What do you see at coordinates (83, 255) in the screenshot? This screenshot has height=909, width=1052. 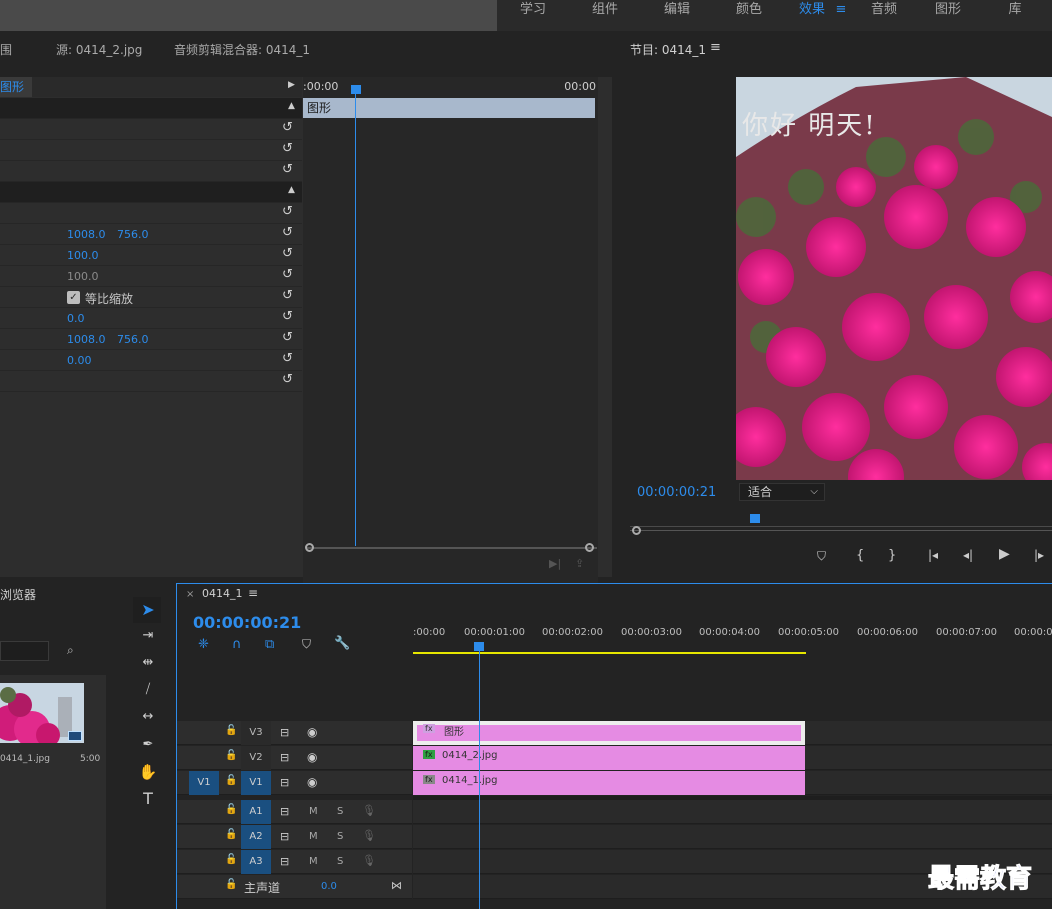 I see `scale-value: 100.0` at bounding box center [83, 255].